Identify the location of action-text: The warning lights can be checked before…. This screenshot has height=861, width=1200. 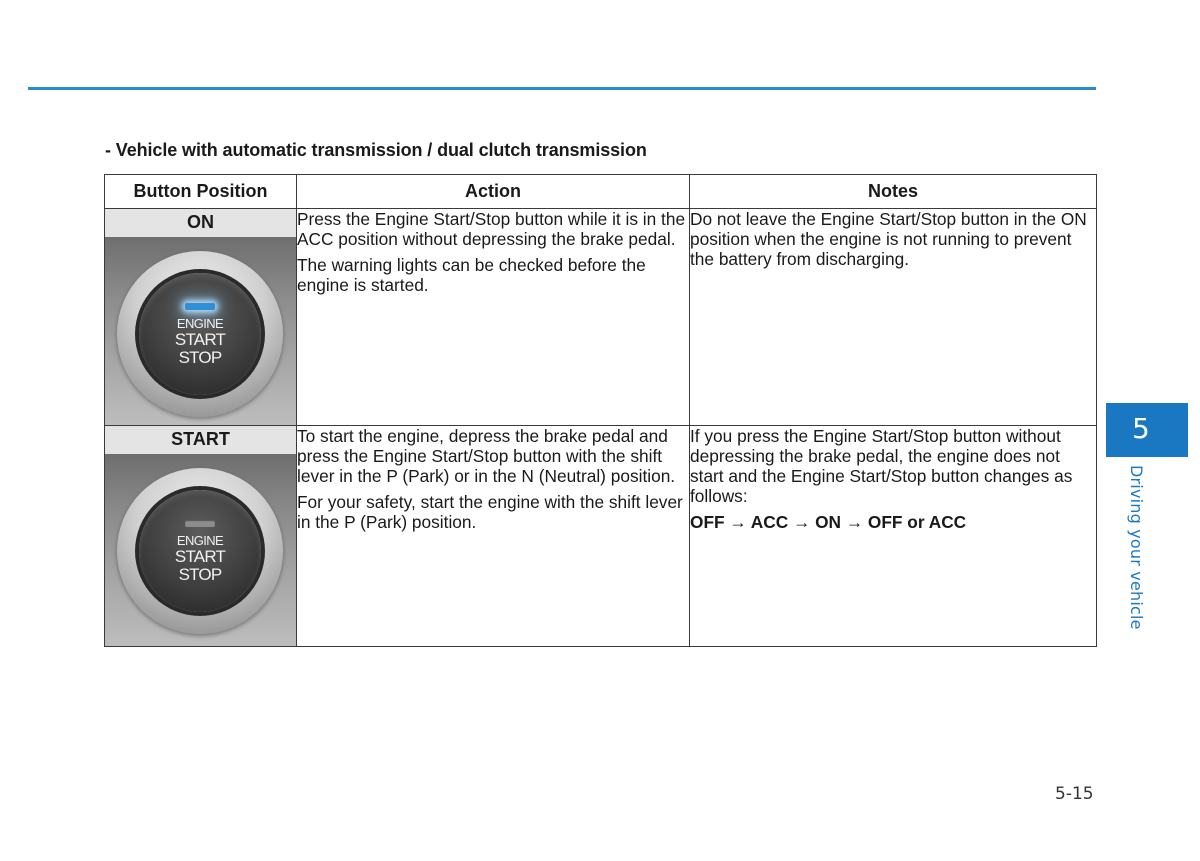
(471, 275).